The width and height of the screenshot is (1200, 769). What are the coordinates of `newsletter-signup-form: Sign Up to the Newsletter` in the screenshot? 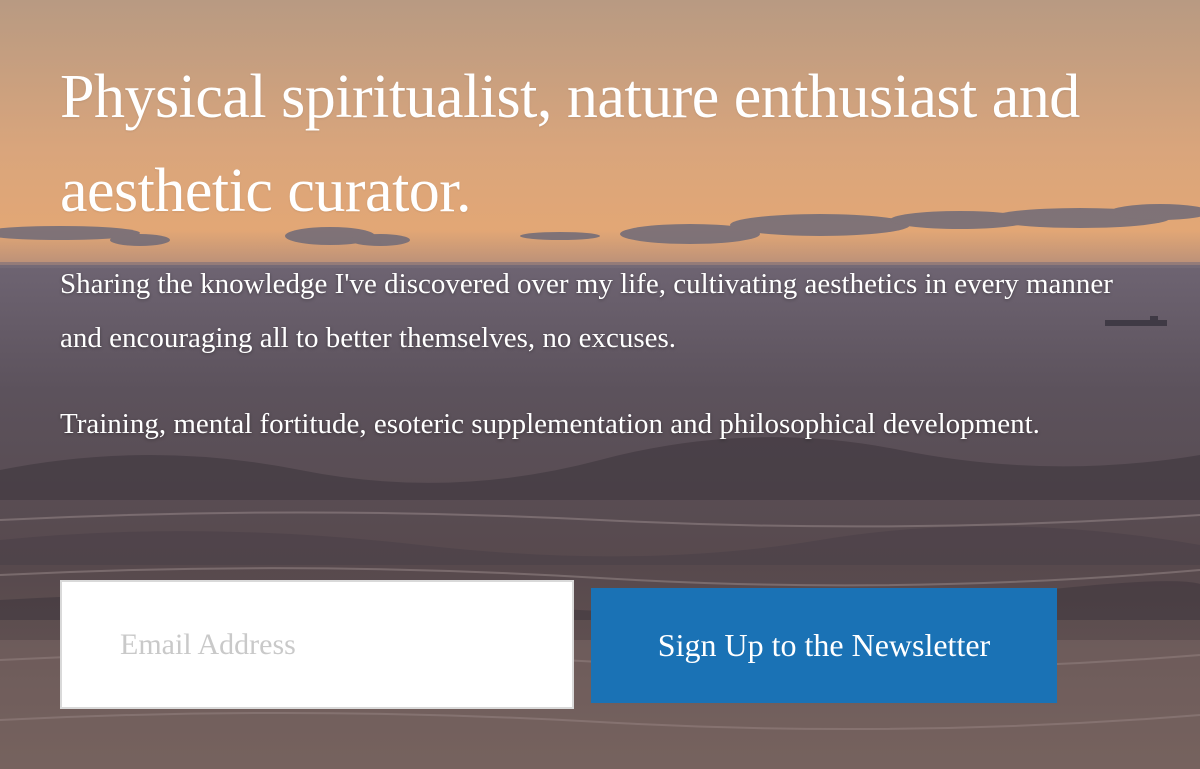 It's located at (560, 645).